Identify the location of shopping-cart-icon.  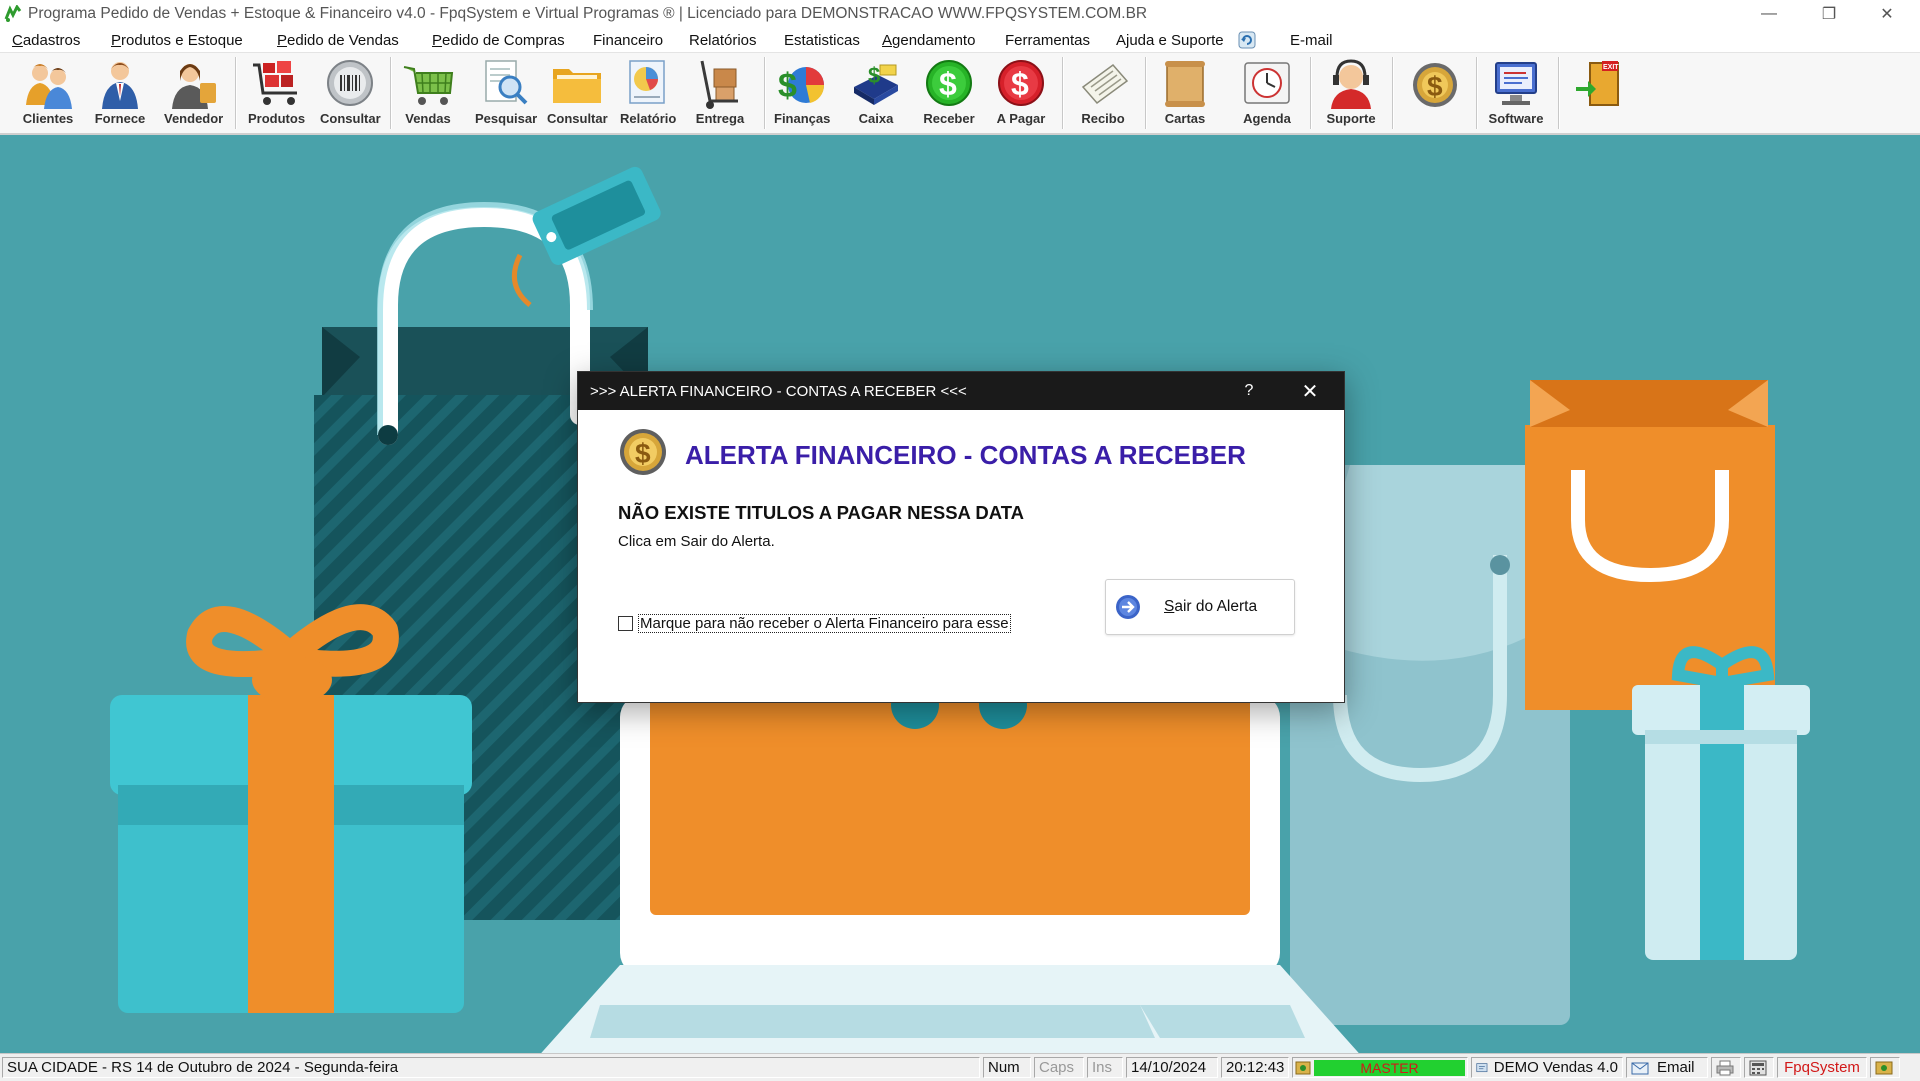
(428, 85).